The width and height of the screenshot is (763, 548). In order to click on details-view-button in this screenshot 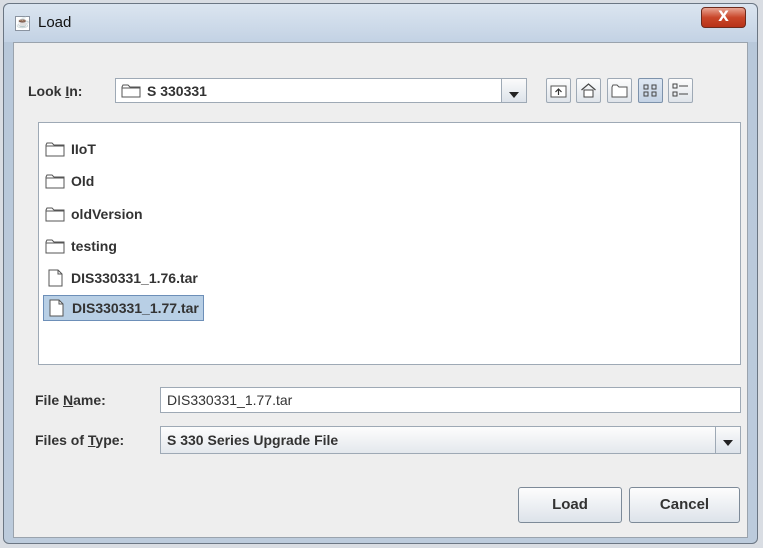, I will do `click(680, 90)`.